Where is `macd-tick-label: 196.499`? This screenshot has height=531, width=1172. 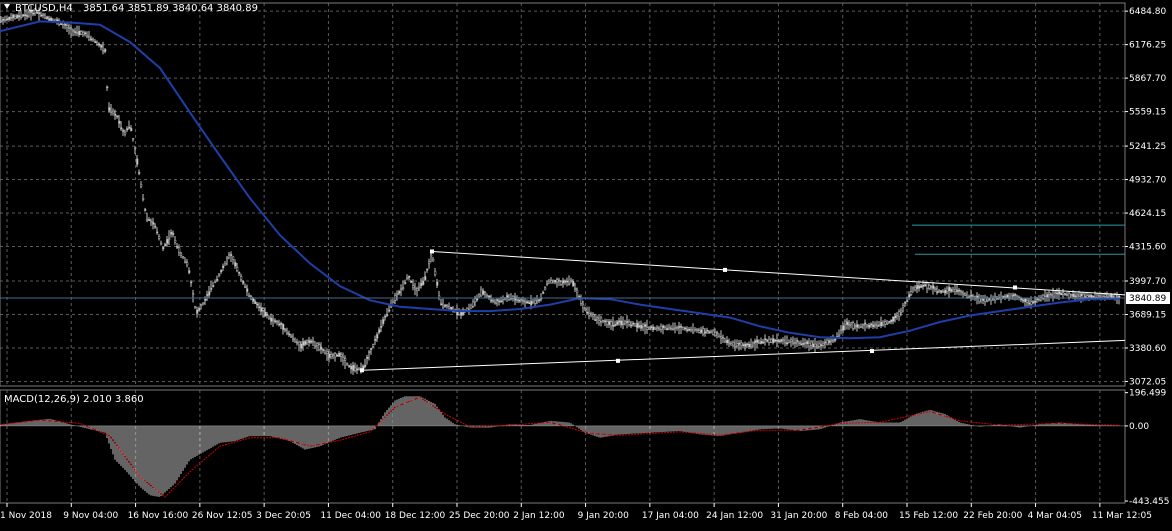 macd-tick-label: 196.499 is located at coordinates (1147, 394).